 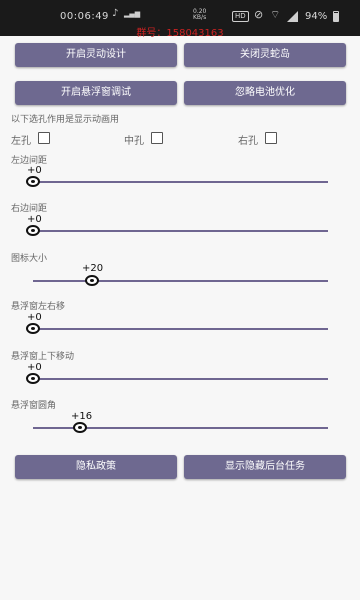 I want to click on data-speed-icon: 0.20 KB/s, so click(x=200, y=14).